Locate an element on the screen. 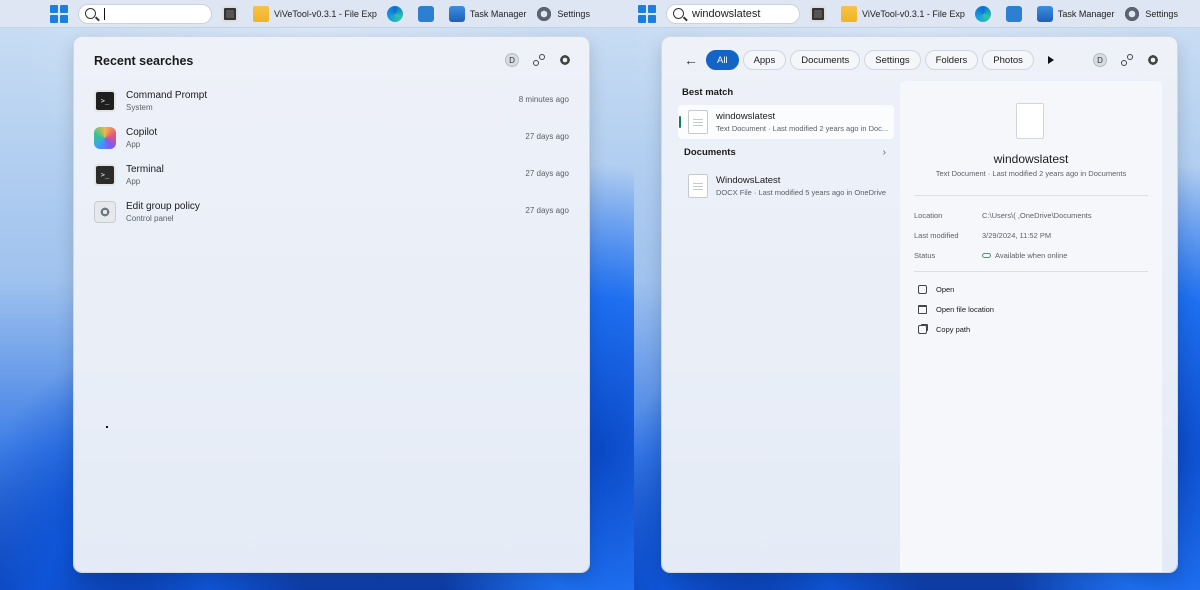 This screenshot has height=590, width=1200. status-label: Status is located at coordinates (925, 255).